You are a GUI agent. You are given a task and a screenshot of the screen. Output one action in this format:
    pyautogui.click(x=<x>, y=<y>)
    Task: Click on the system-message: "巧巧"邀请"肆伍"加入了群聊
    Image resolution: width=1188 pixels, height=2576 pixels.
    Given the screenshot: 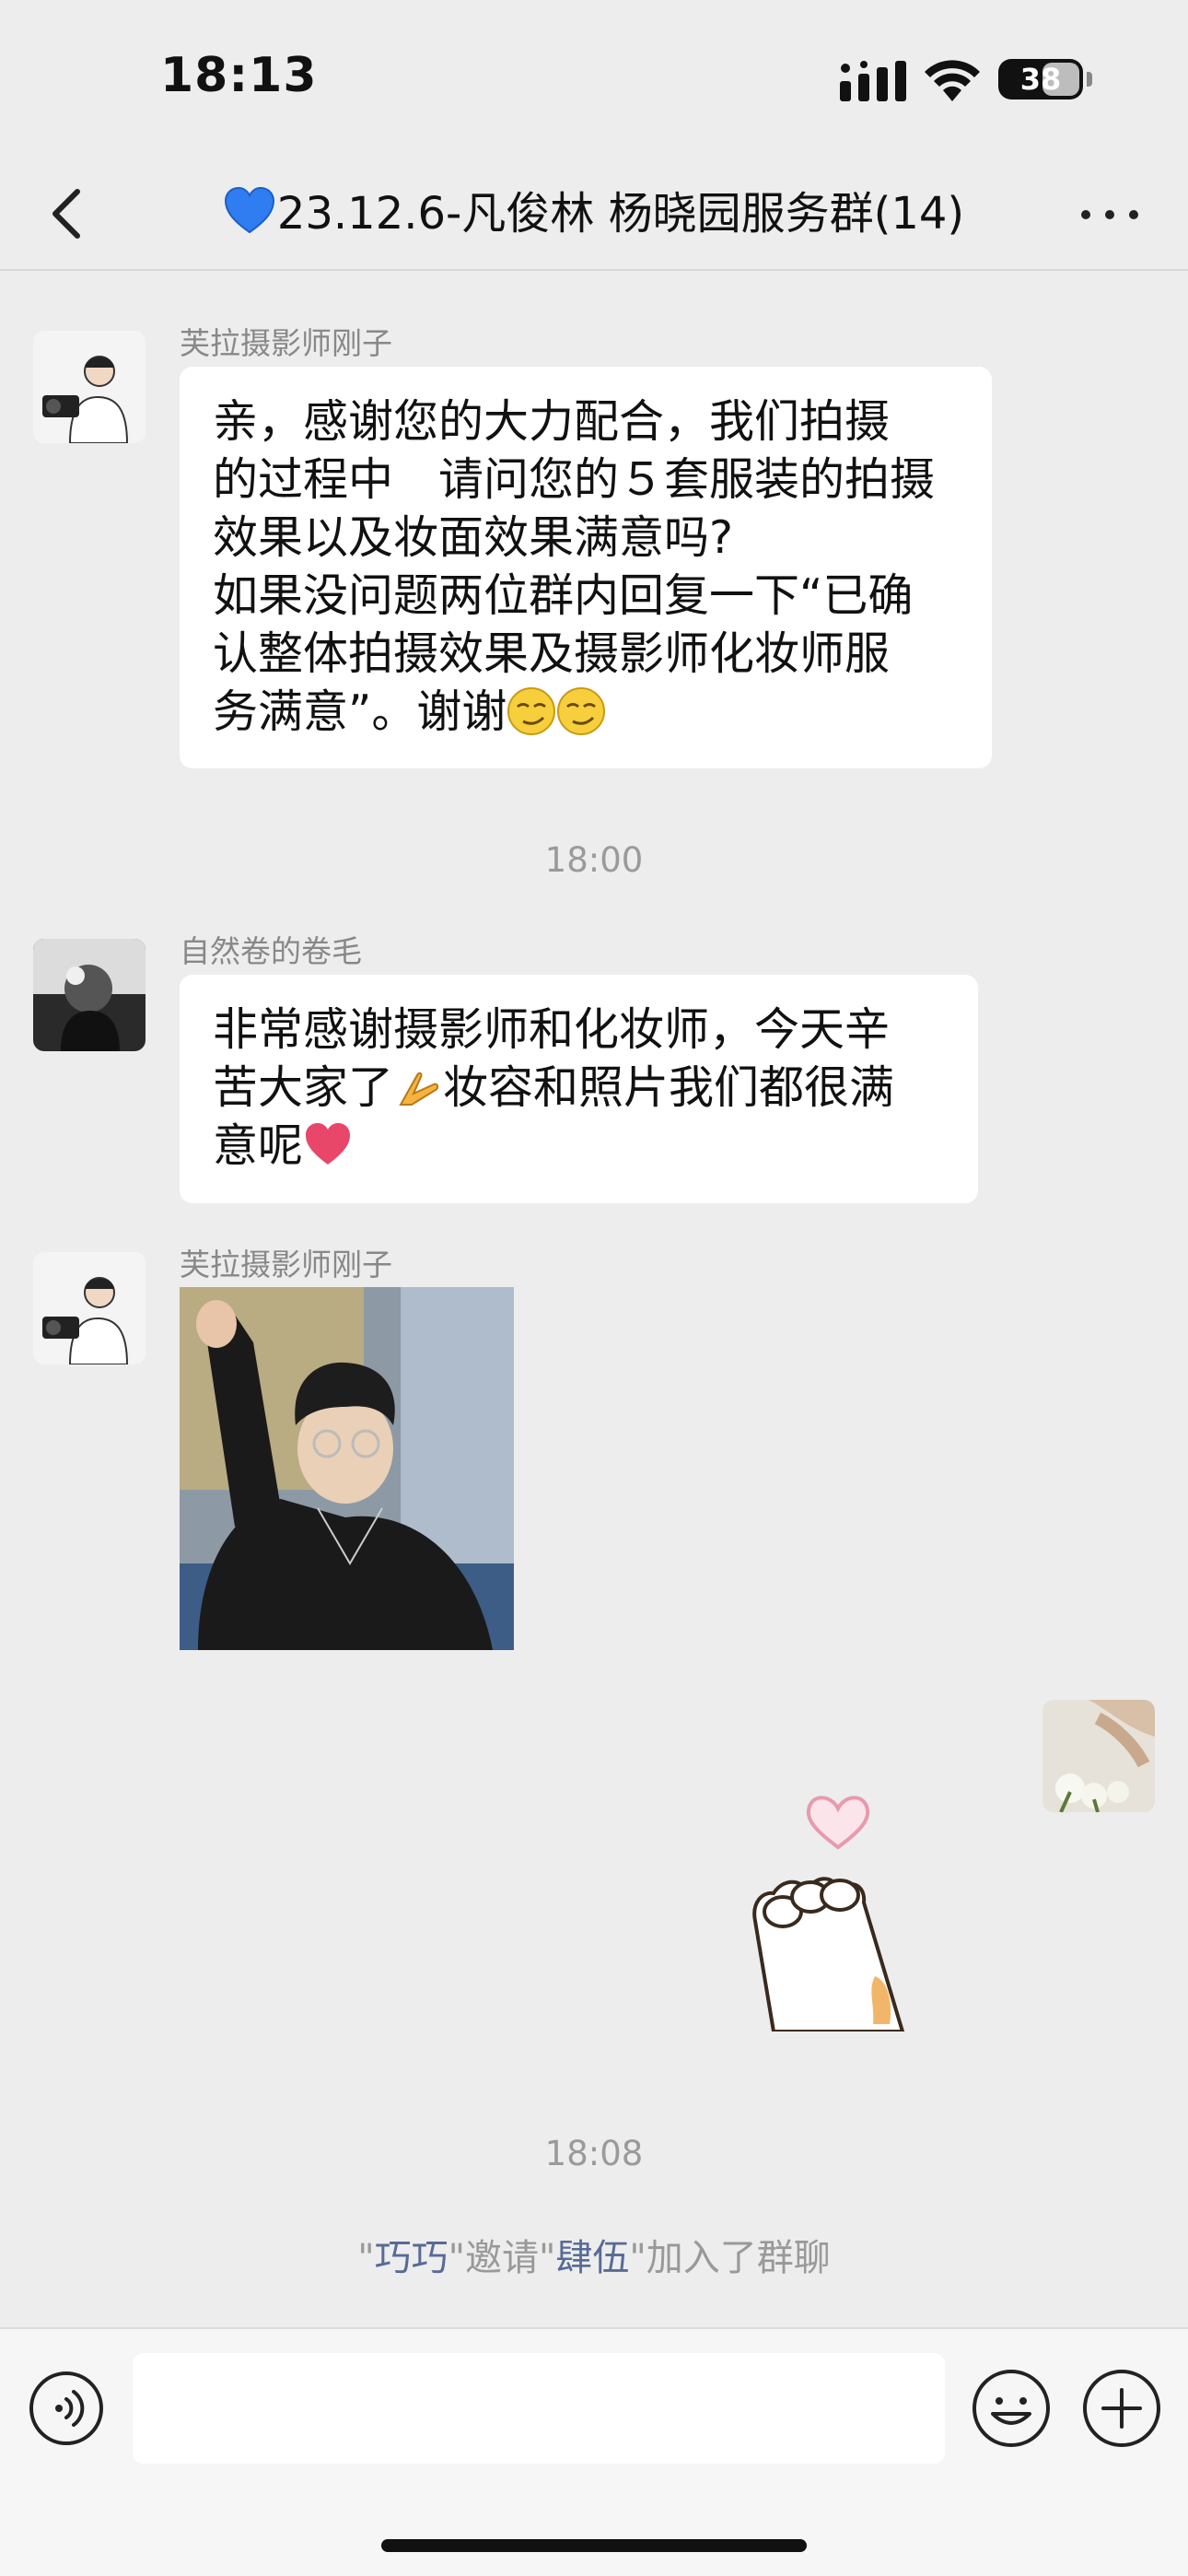 What is the action you would take?
    pyautogui.click(x=594, y=2258)
    